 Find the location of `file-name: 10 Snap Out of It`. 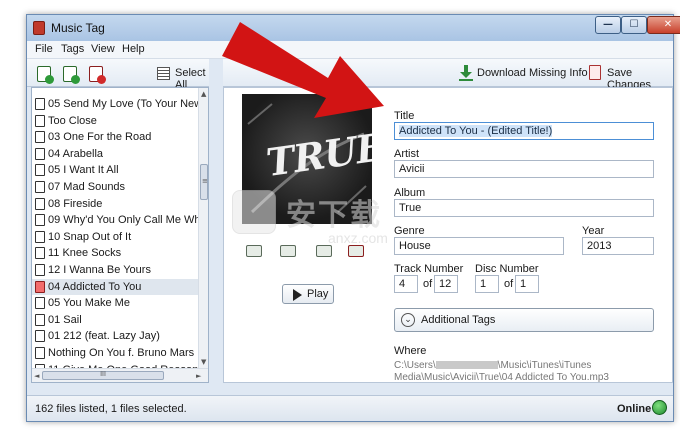

file-name: 10 Snap Out of It is located at coordinates (90, 236).